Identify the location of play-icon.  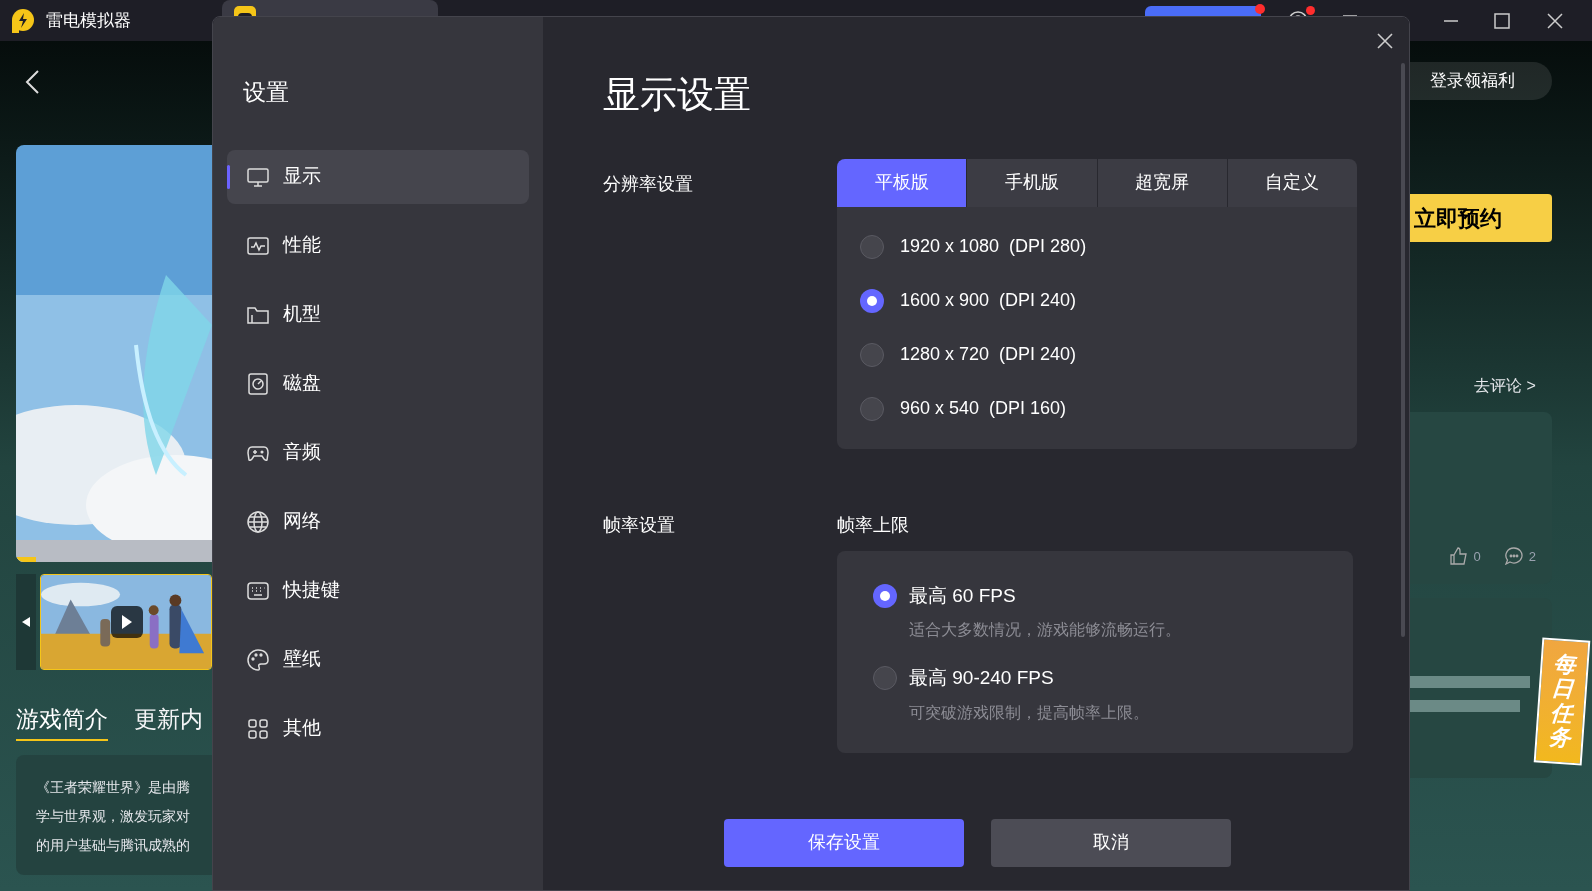
(127, 622).